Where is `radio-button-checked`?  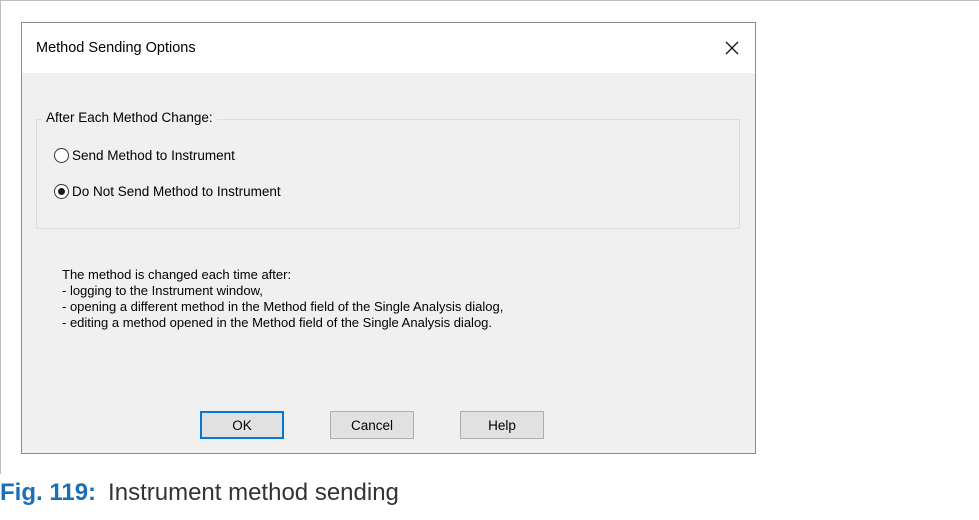
radio-button-checked is located at coordinates (61, 191).